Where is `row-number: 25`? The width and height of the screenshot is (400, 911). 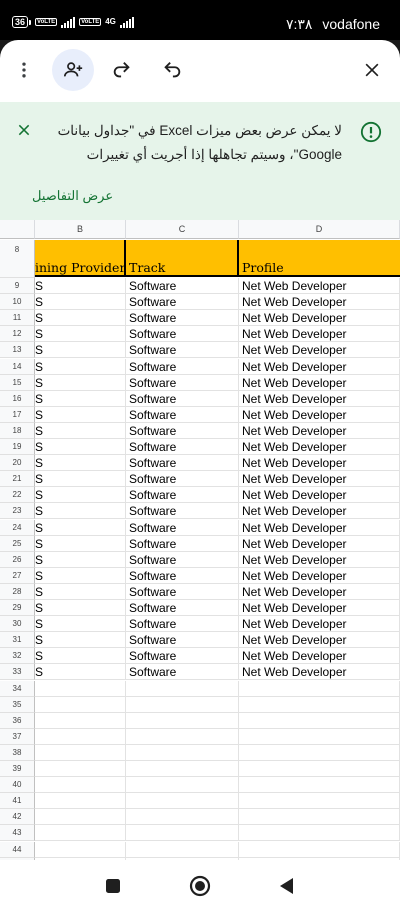
row-number: 25 is located at coordinates (17, 543).